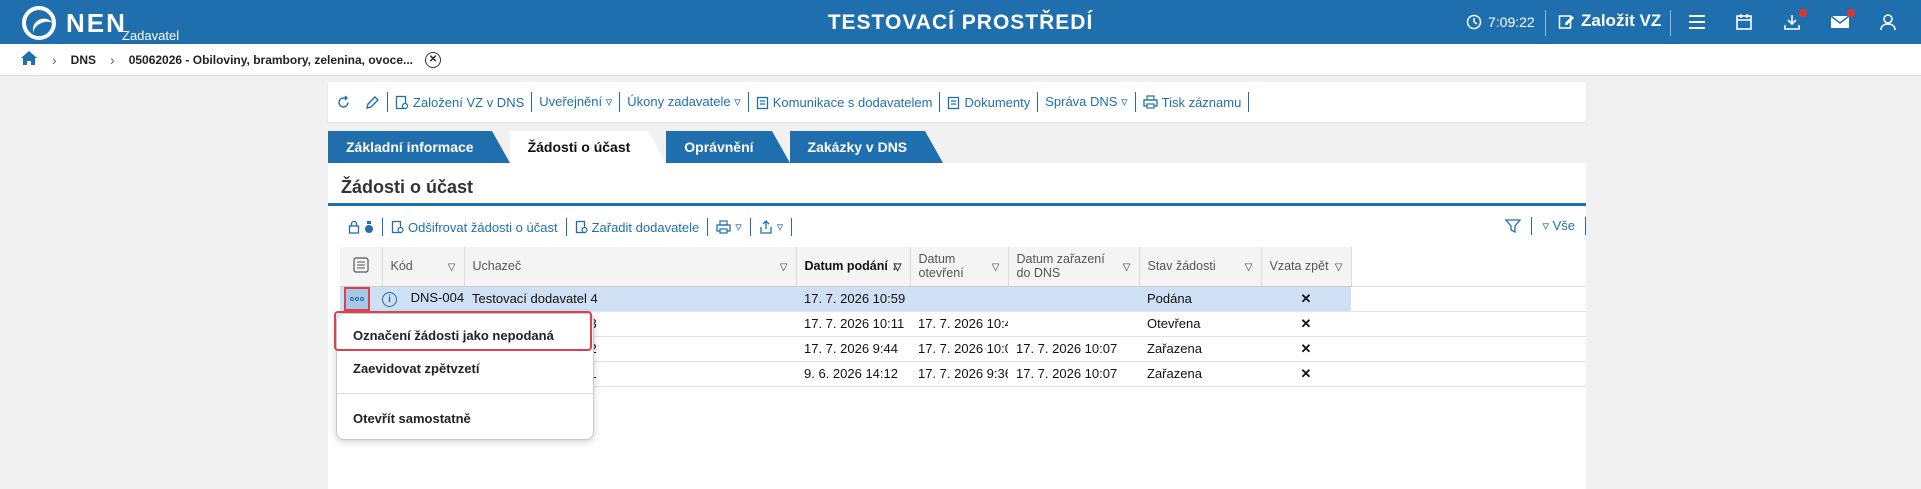 This screenshot has width=1921, height=489. I want to click on column-settings-header, so click(361, 267).